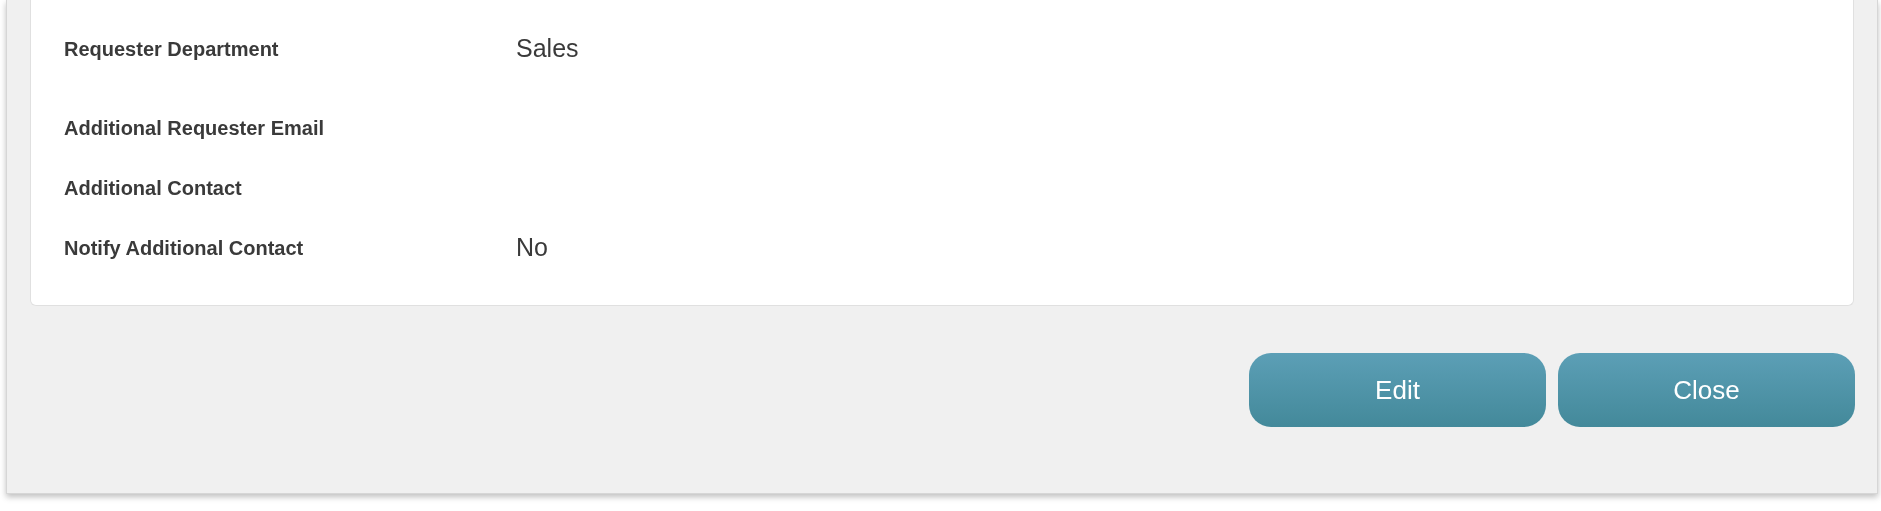 Image resolution: width=1881 pixels, height=511 pixels. Describe the element at coordinates (195, 128) in the screenshot. I see `field-label: Additional Requester Email` at that location.